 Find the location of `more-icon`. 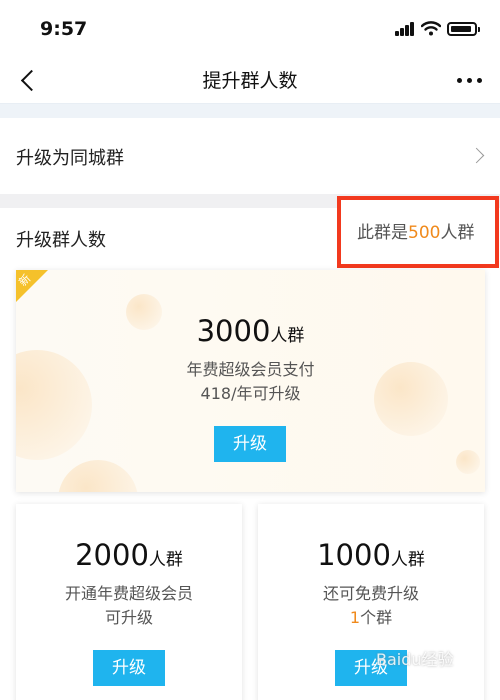

more-icon is located at coordinates (469, 80).